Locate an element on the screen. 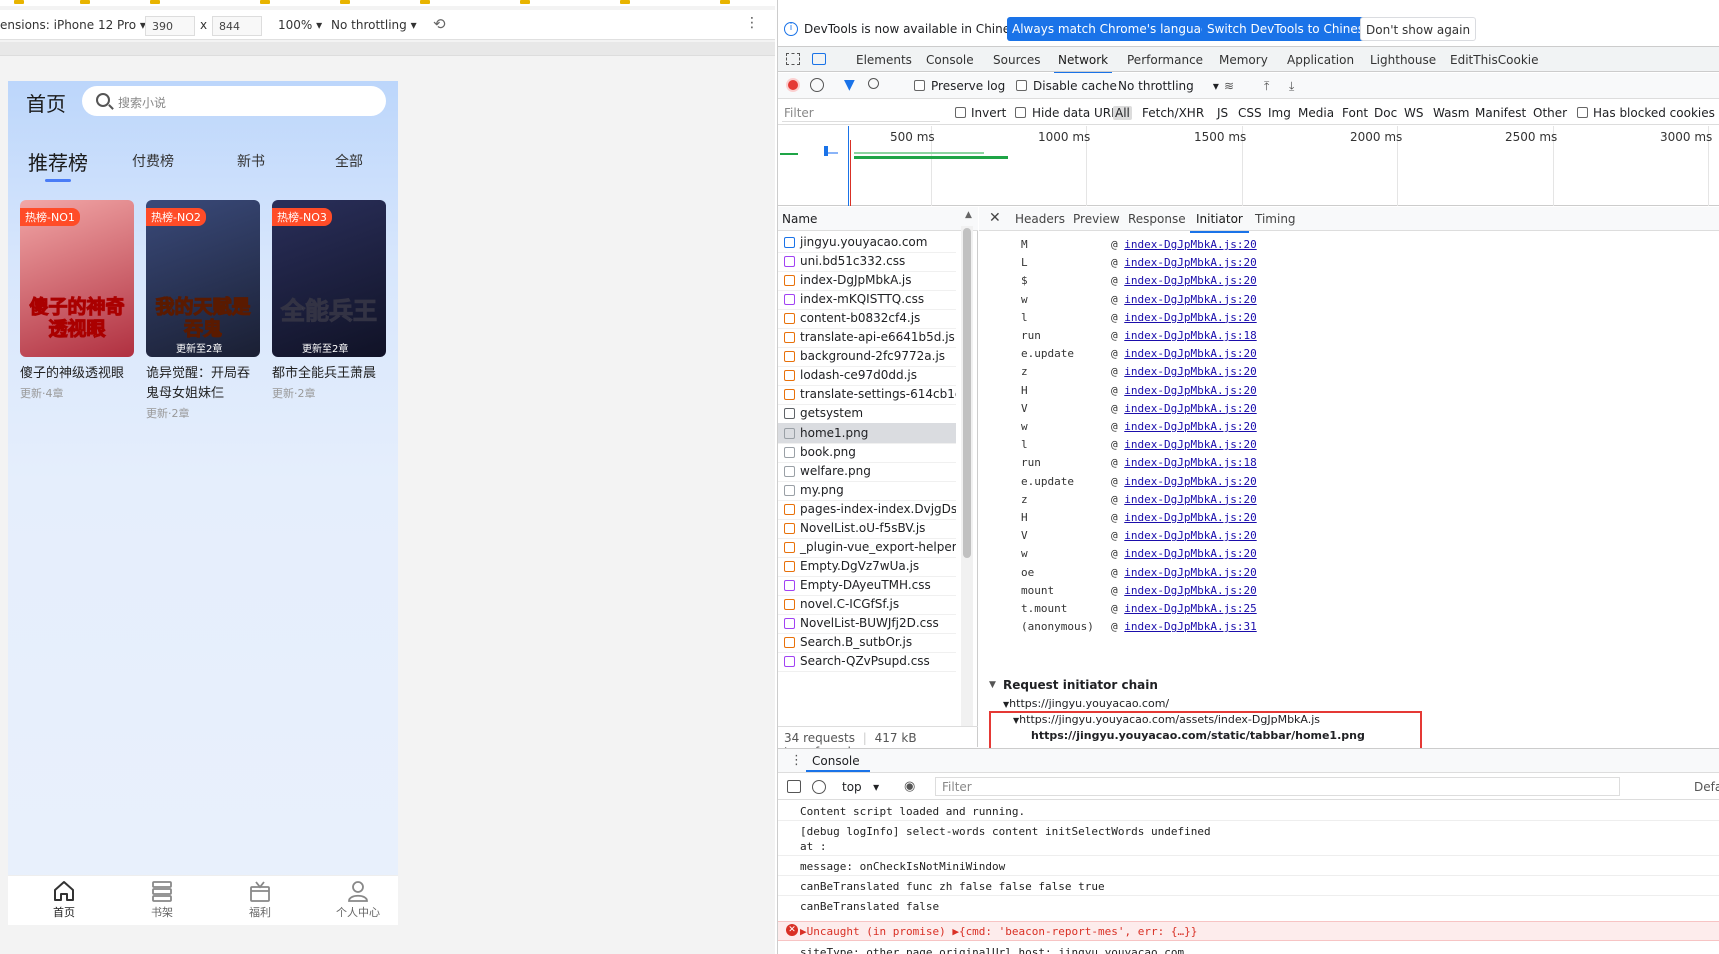  dont-show-button: Don't show again is located at coordinates (1418, 29).